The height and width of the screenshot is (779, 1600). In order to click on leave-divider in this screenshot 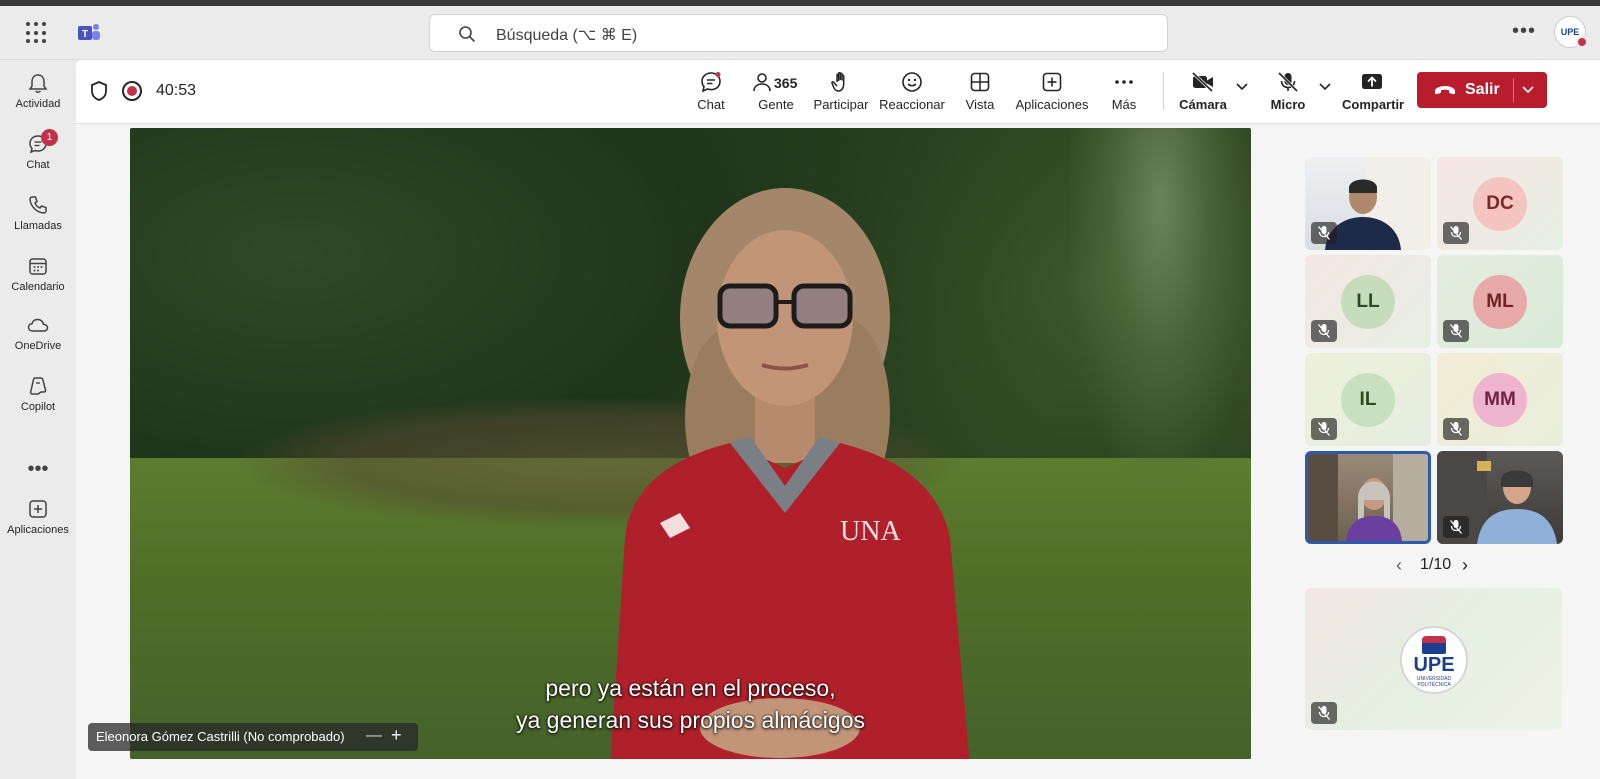, I will do `click(1513, 90)`.